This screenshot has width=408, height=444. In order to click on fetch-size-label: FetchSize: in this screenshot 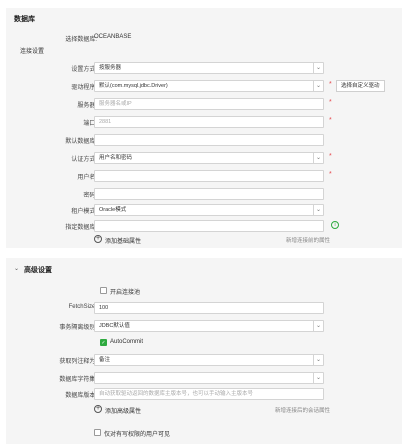, I will do `click(82, 307)`.